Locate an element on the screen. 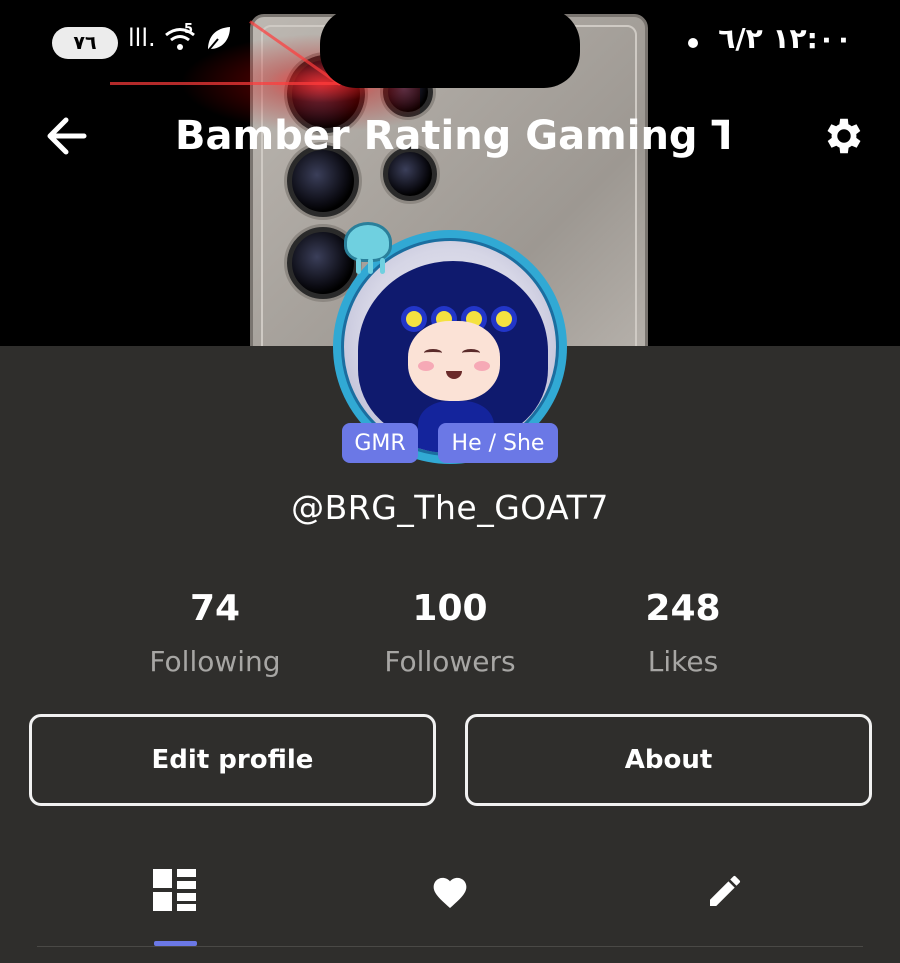 This screenshot has height=963, width=900. jellyfish-decoration-icon is located at coordinates (368, 242).